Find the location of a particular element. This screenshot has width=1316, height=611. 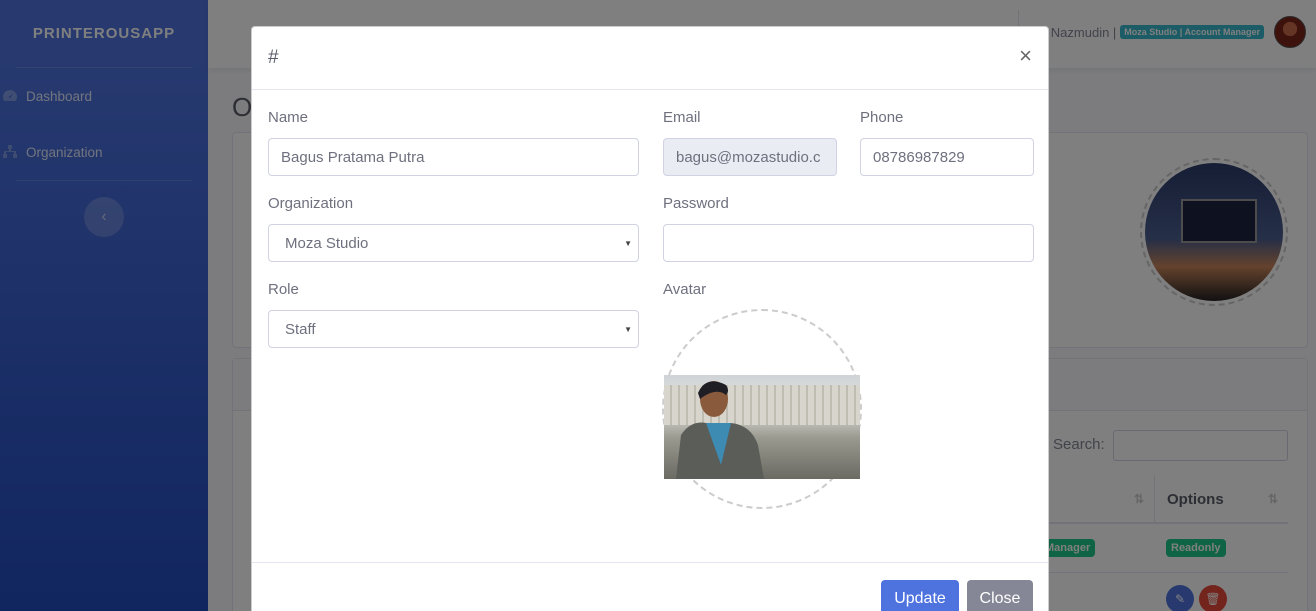

role-label: Role is located at coordinates (283, 289).